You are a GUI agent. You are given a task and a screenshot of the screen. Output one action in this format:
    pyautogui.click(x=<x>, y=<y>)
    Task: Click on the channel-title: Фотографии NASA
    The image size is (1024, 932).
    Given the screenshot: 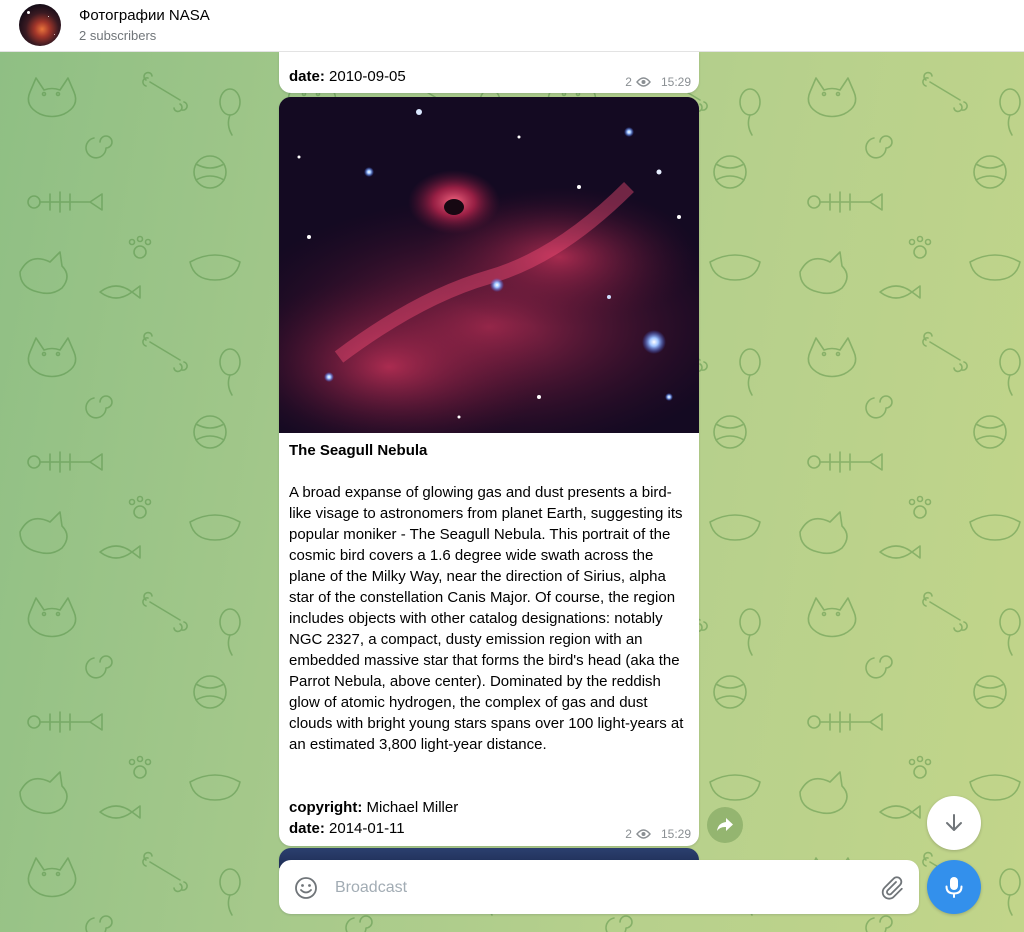 What is the action you would take?
    pyautogui.click(x=144, y=15)
    